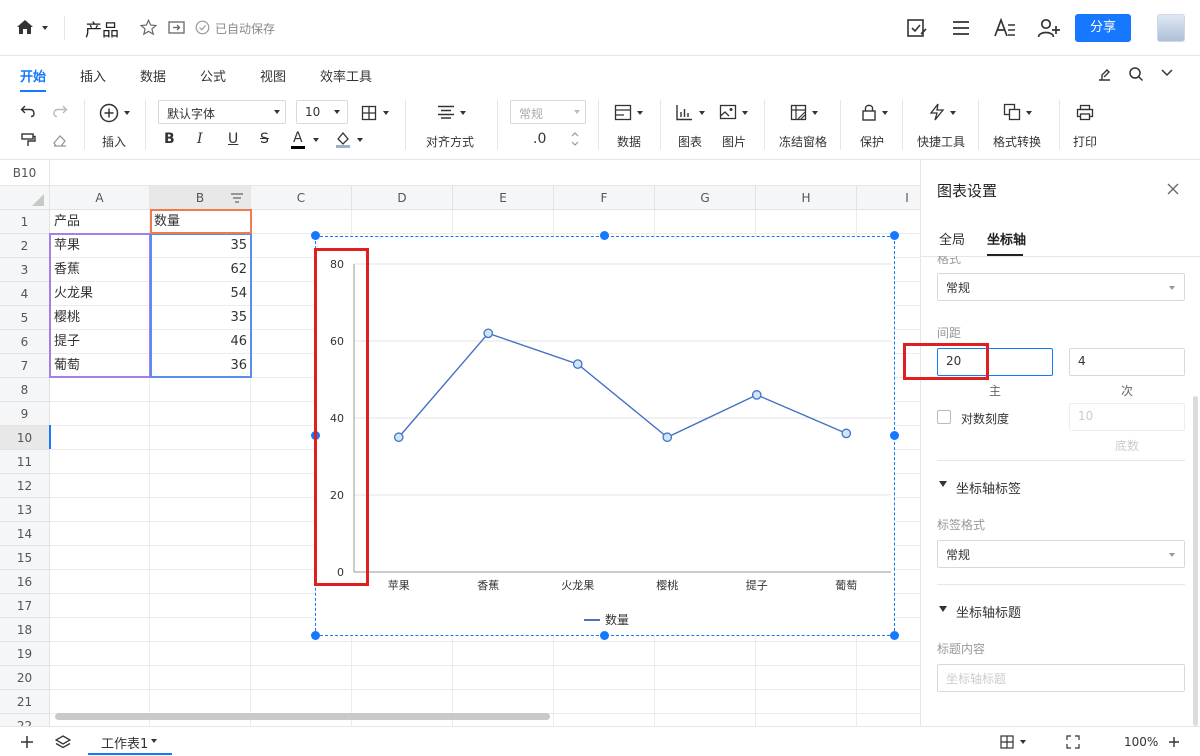 The width and height of the screenshot is (1200, 756). What do you see at coordinates (1061, 678) in the screenshot?
I see `axis-title-input: 坐标轴标题` at bounding box center [1061, 678].